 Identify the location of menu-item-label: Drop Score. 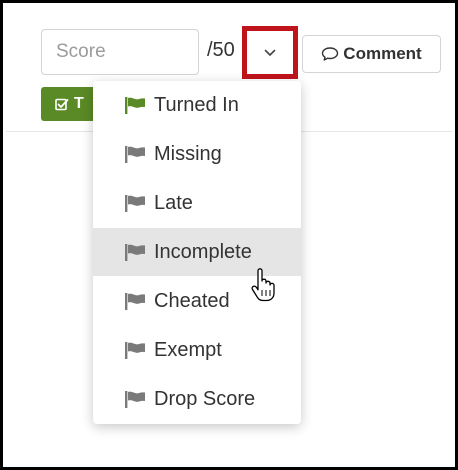
(205, 398).